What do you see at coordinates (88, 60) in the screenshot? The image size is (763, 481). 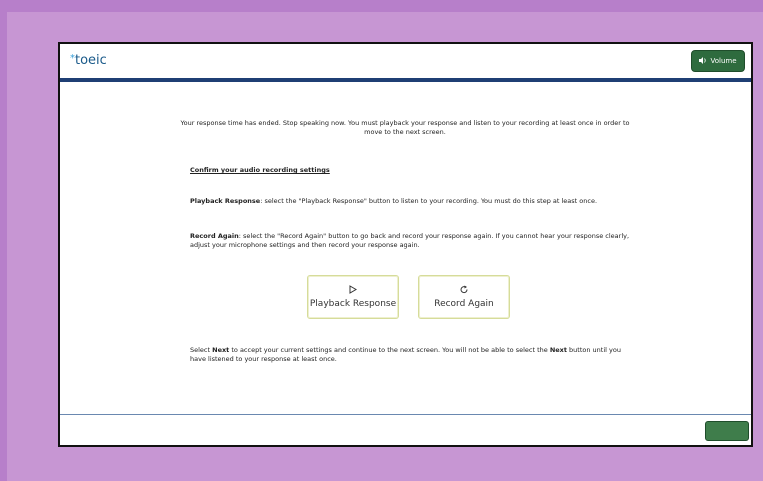 I see `toeic-logo: *toeic` at bounding box center [88, 60].